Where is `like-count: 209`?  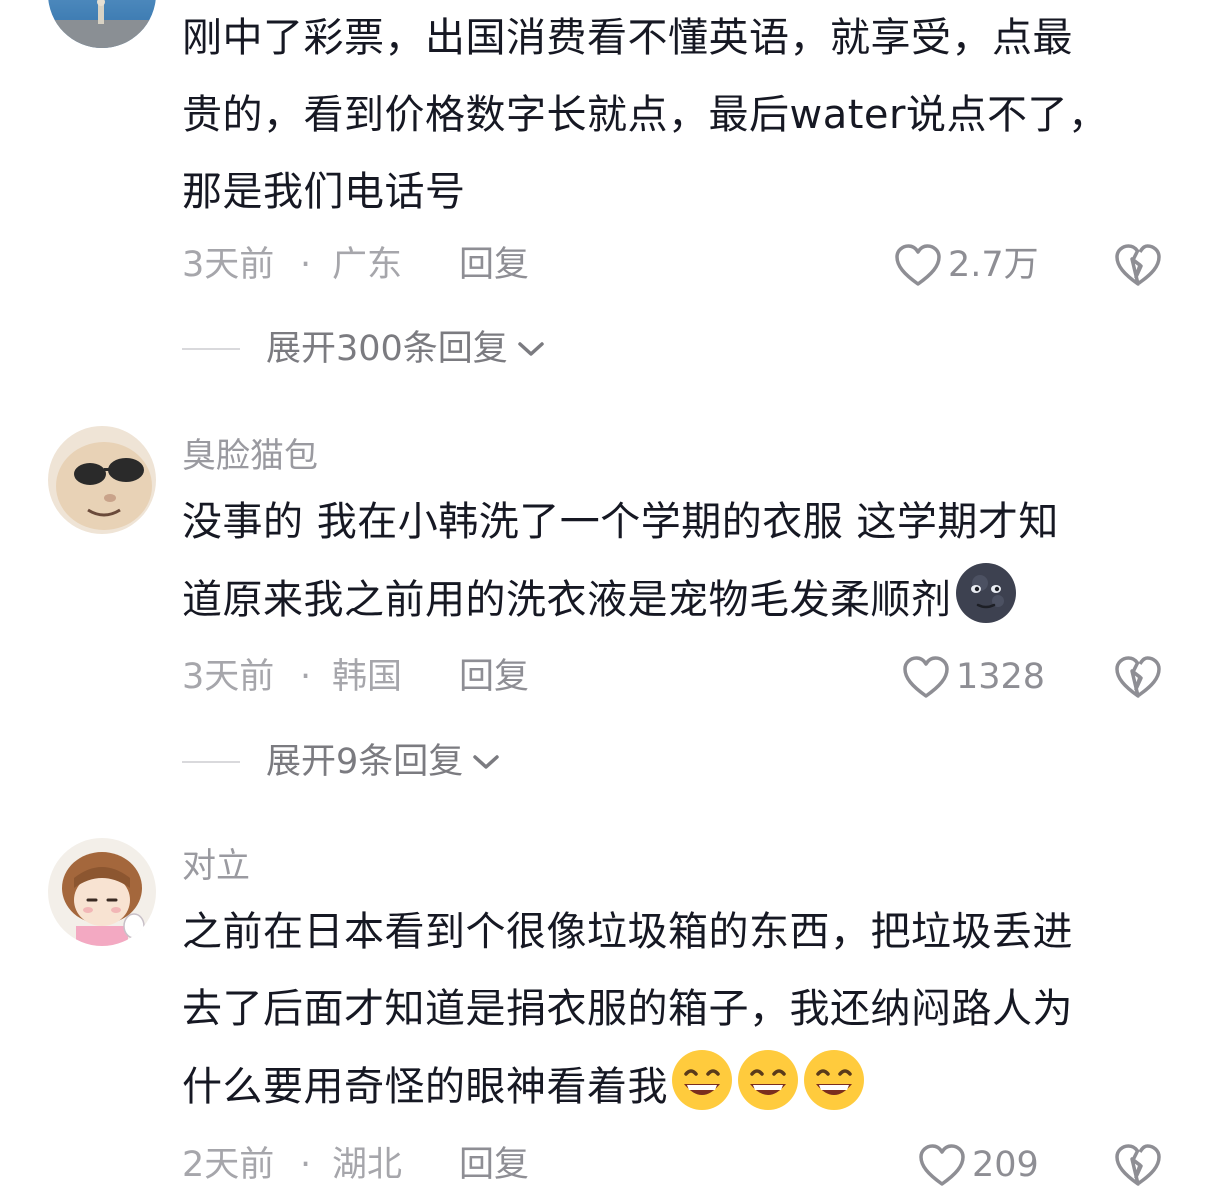
like-count: 209 is located at coordinates (1005, 1165).